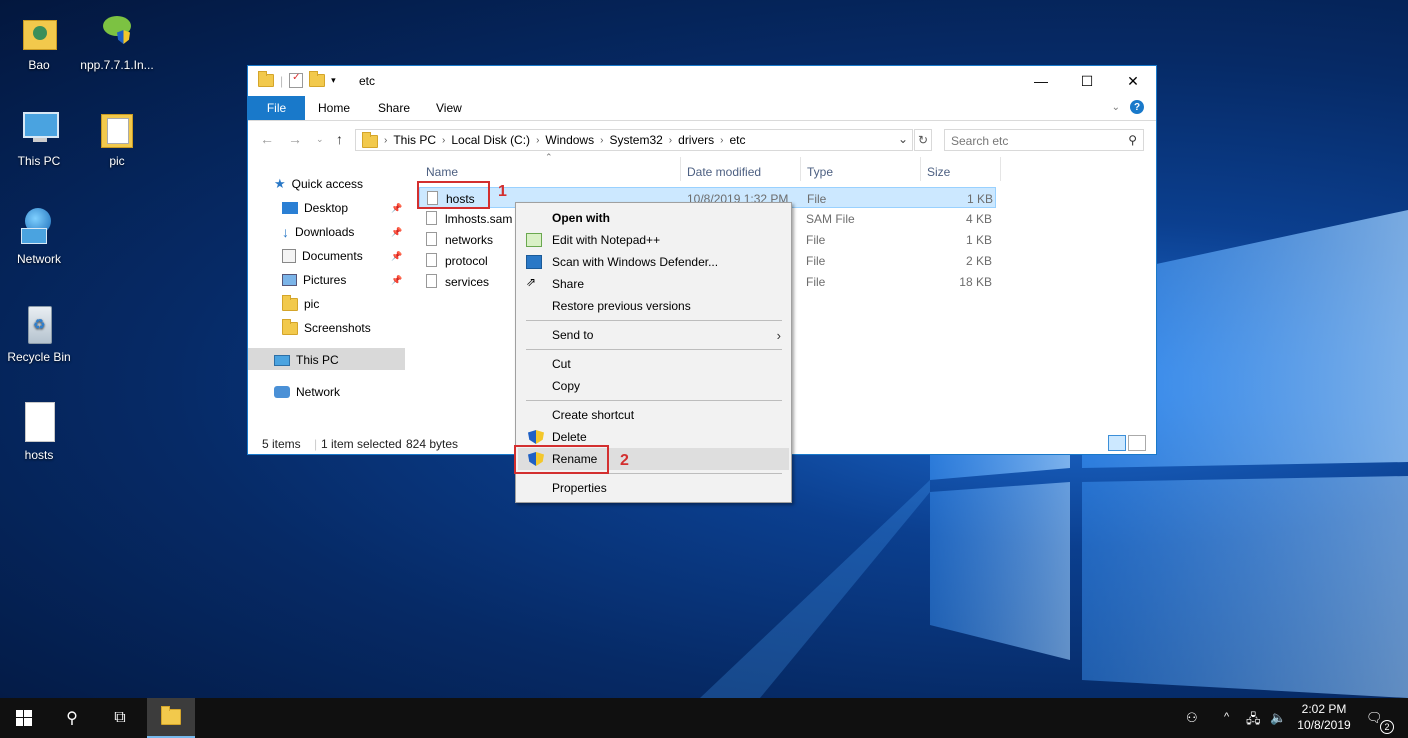 This screenshot has height=738, width=1408. Describe the element at coordinates (449, 108) in the screenshot. I see `tab-view: View` at that location.